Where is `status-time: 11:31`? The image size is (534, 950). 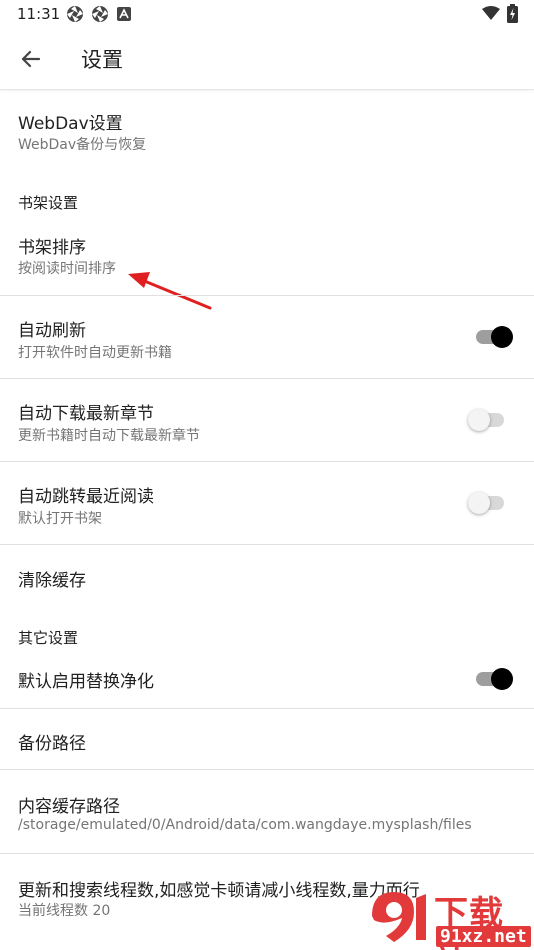 status-time: 11:31 is located at coordinates (39, 14).